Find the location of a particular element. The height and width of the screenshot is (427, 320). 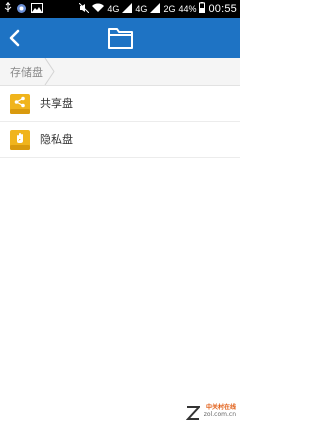

status-bar: 4G 4G 2G 44% 00:55 is located at coordinates (120, 9).